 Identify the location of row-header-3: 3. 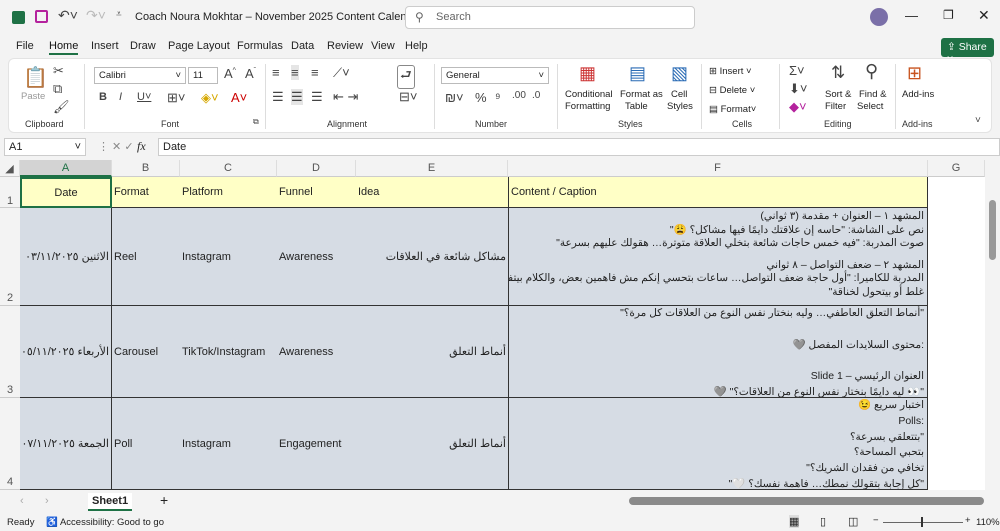
(10, 352).